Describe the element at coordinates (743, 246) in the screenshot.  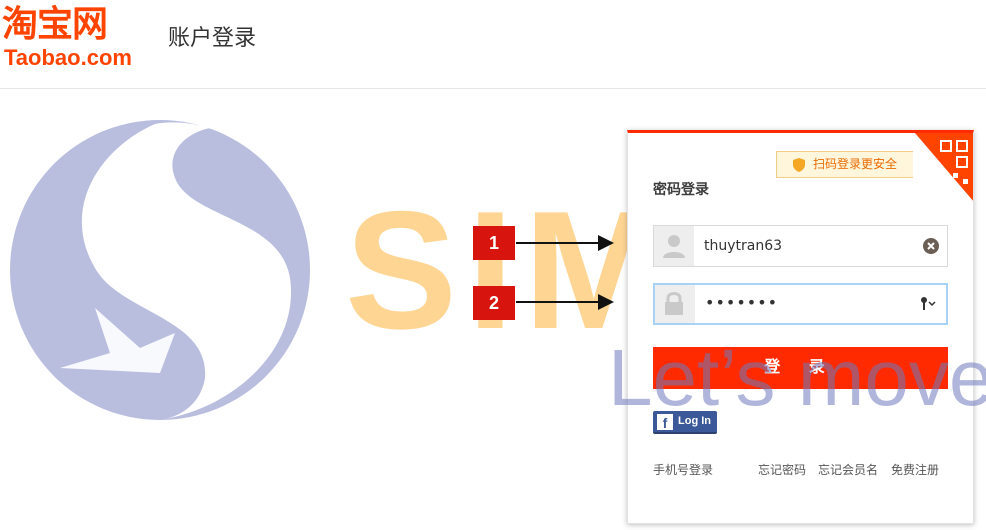
I see `username-input: thuytran63` at that location.